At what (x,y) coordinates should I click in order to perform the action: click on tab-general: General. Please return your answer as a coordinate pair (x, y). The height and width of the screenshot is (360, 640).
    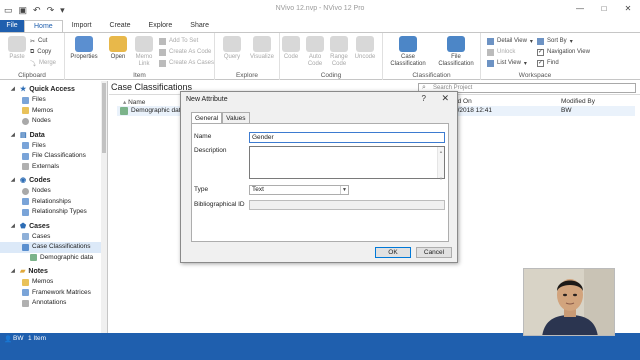
    Looking at the image, I should click on (207, 117).